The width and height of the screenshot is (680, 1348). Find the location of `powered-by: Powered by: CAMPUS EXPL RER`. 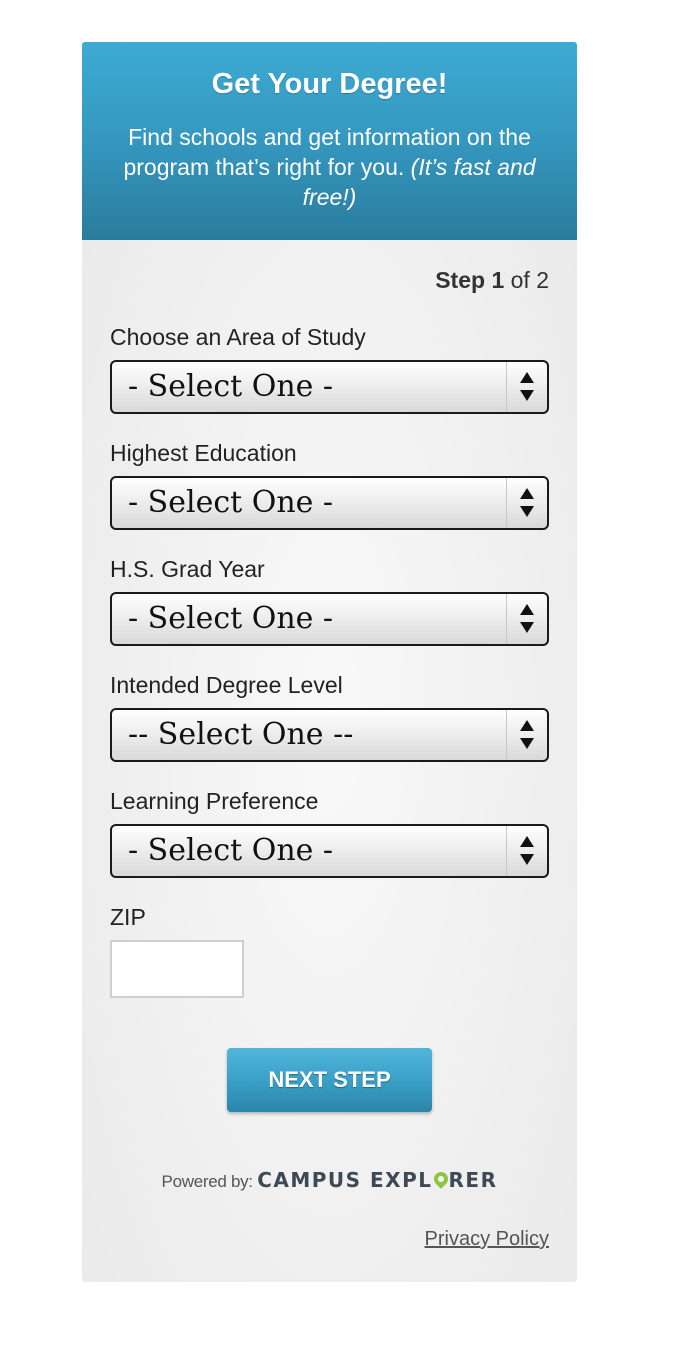

powered-by: Powered by: CAMPUS EXPL RER is located at coordinates (329, 1180).